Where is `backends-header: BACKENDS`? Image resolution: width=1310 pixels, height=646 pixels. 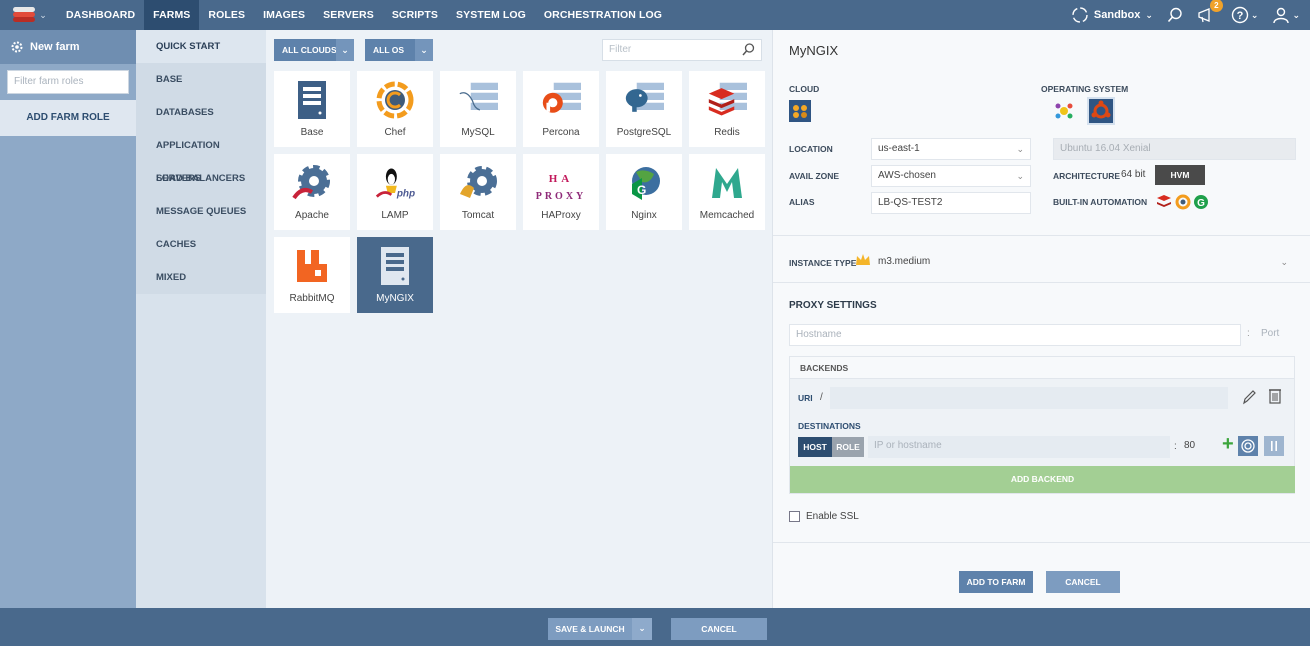 backends-header: BACKENDS is located at coordinates (1042, 368).